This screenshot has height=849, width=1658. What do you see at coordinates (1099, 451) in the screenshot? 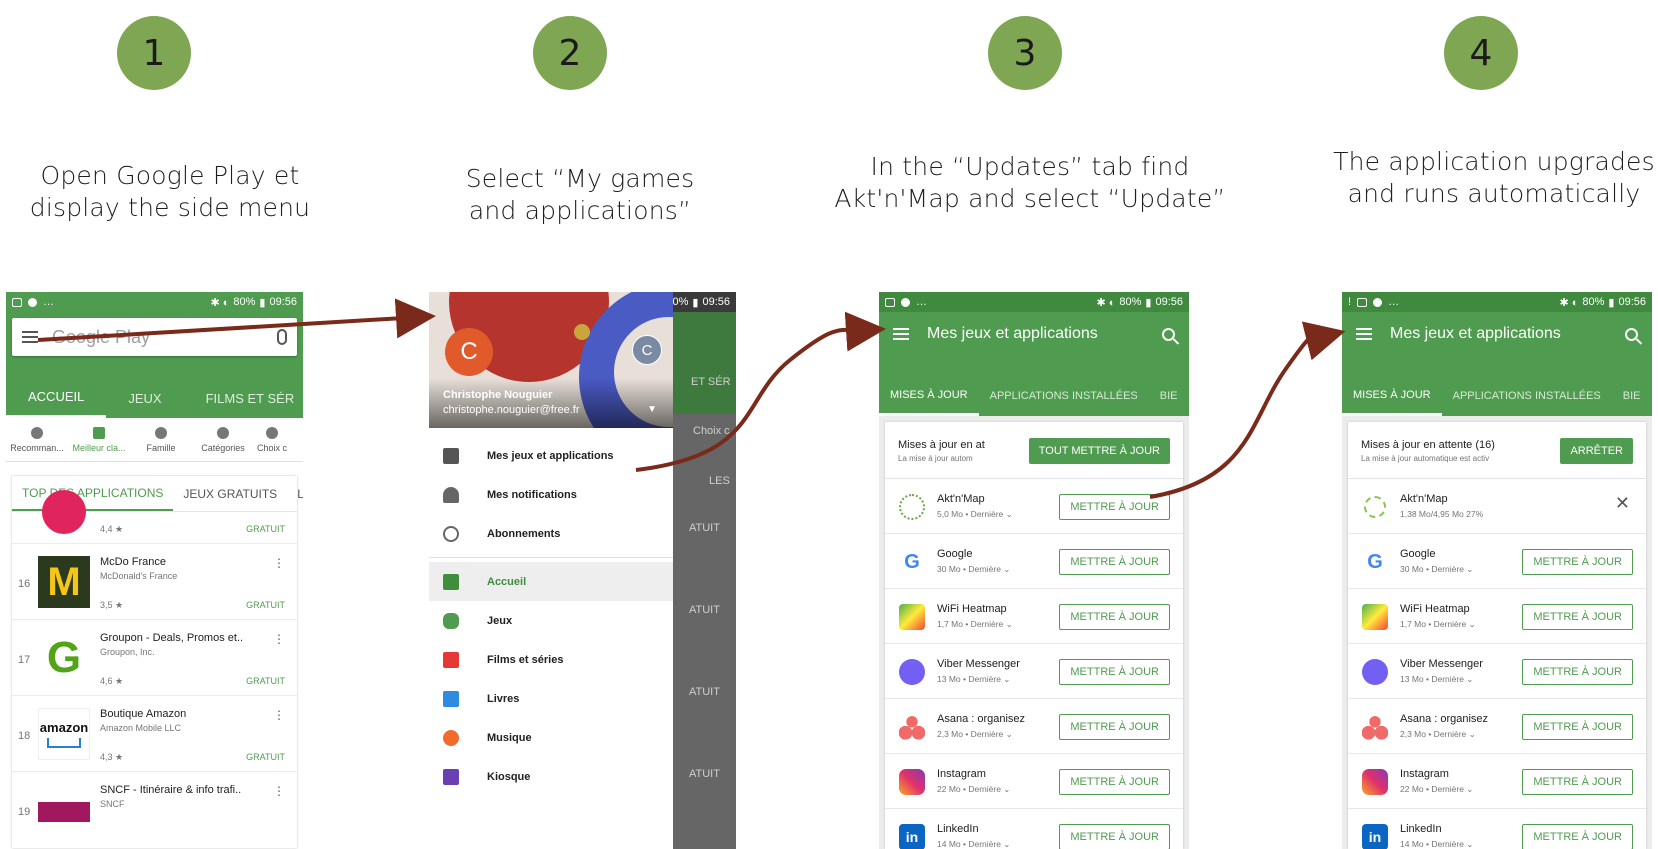
I see `update-all-button: TOUT METTRE À JOUR` at bounding box center [1099, 451].